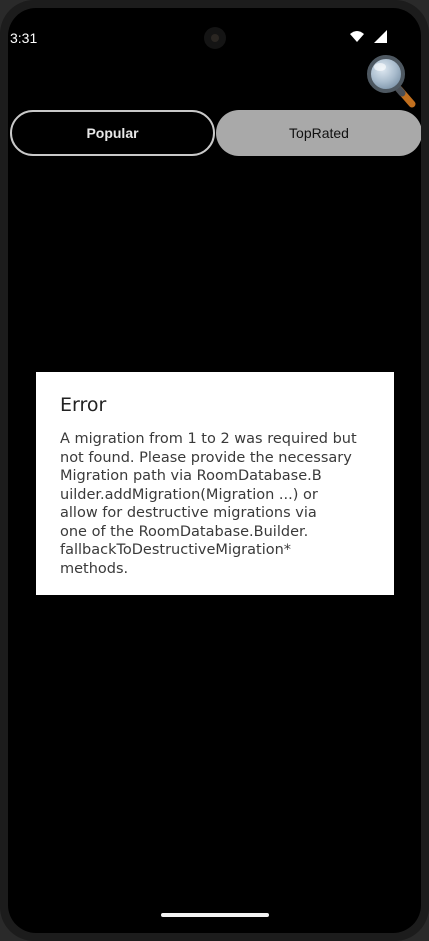  Describe the element at coordinates (215, 38) in the screenshot. I see `front-camera` at that location.